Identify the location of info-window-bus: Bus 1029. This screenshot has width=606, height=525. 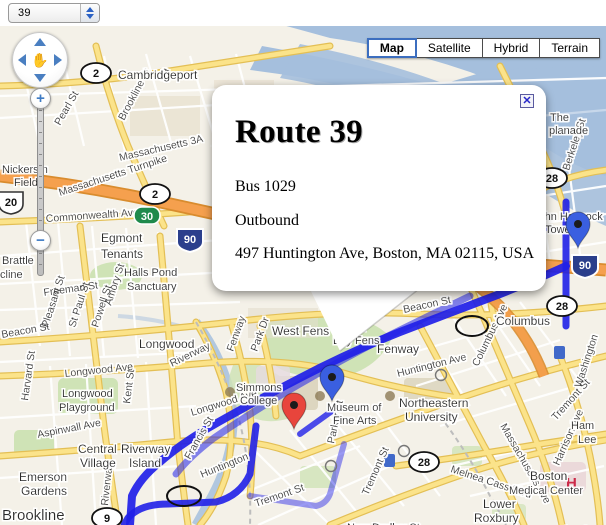
(265, 186).